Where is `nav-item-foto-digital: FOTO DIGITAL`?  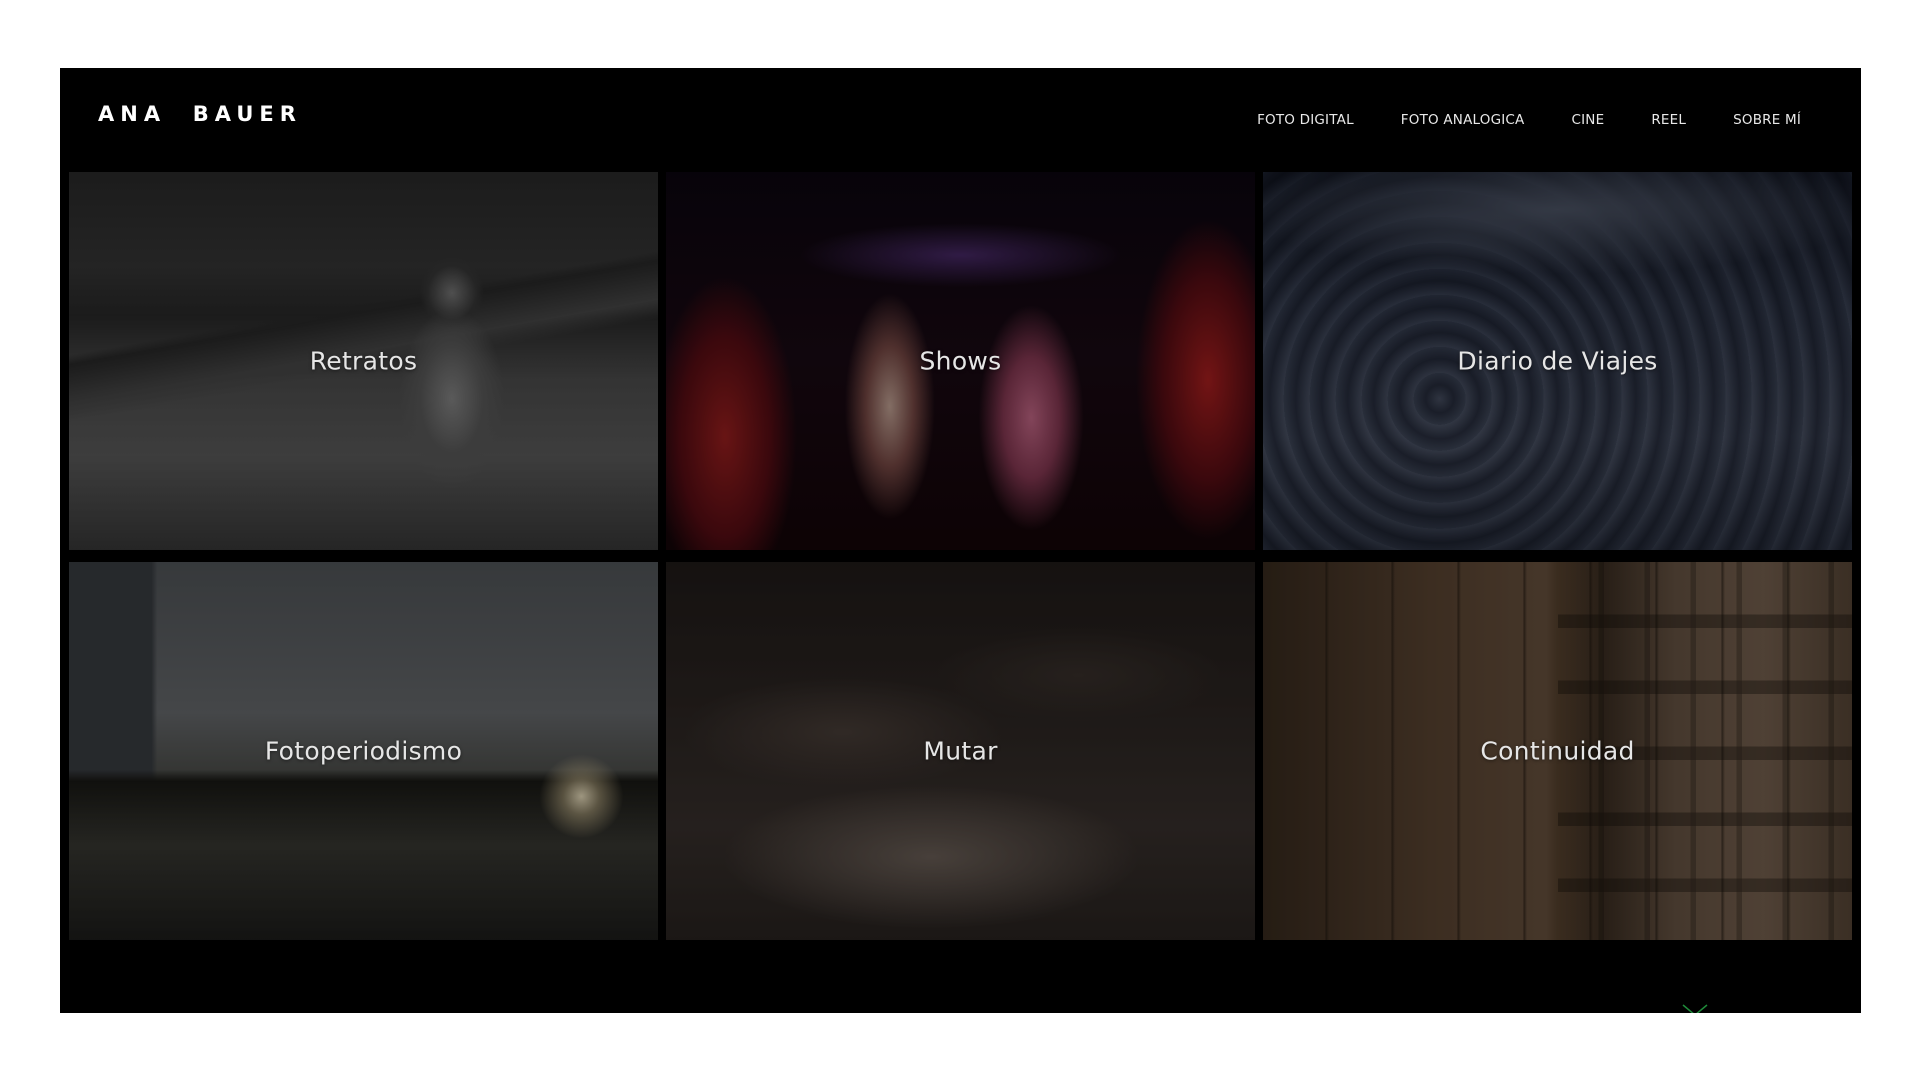 nav-item-foto-digital: FOTO DIGITAL is located at coordinates (1305, 120).